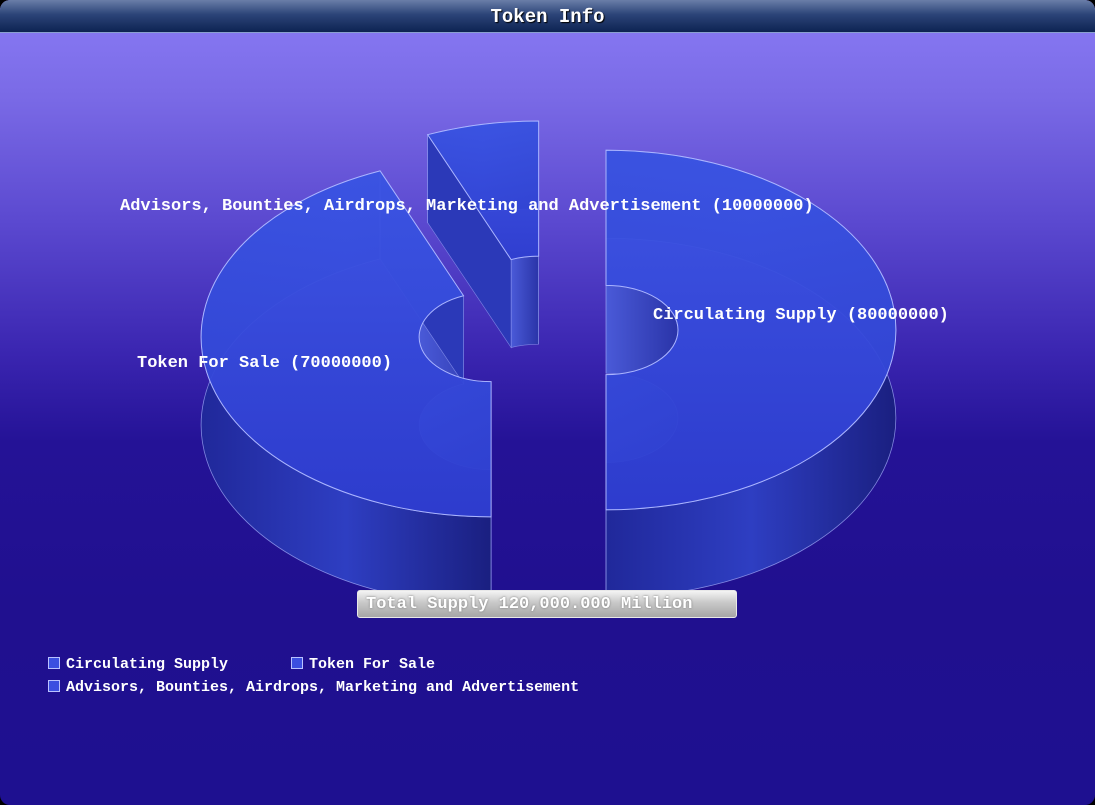 The image size is (1095, 805). Describe the element at coordinates (547, 604) in the screenshot. I see `total-supply-annotation: Total Supply 120,000.000 Million` at that location.